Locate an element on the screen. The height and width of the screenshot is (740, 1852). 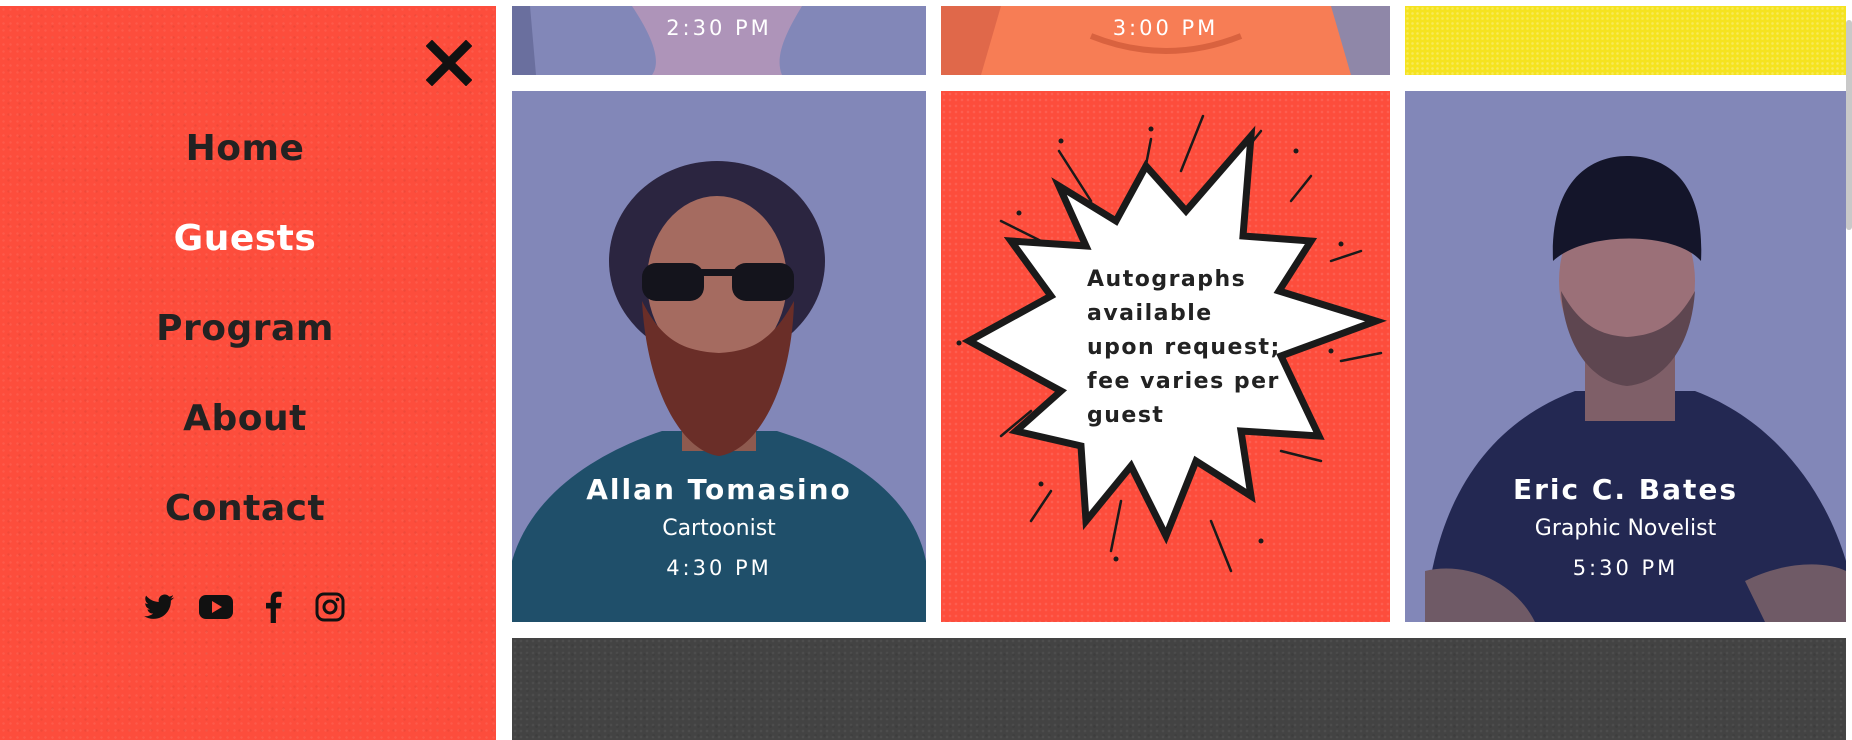
nav-item-guests: Guests is located at coordinates (245, 239).